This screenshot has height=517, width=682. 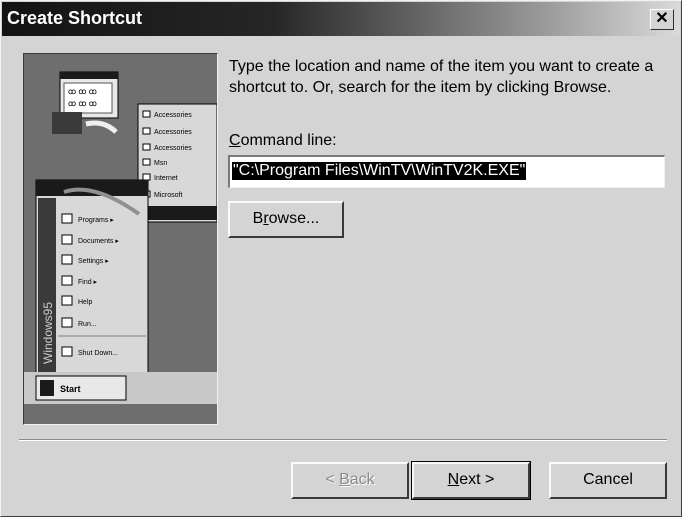 I want to click on title-bar: Create Shortcut ✕, so click(x=341, y=19).